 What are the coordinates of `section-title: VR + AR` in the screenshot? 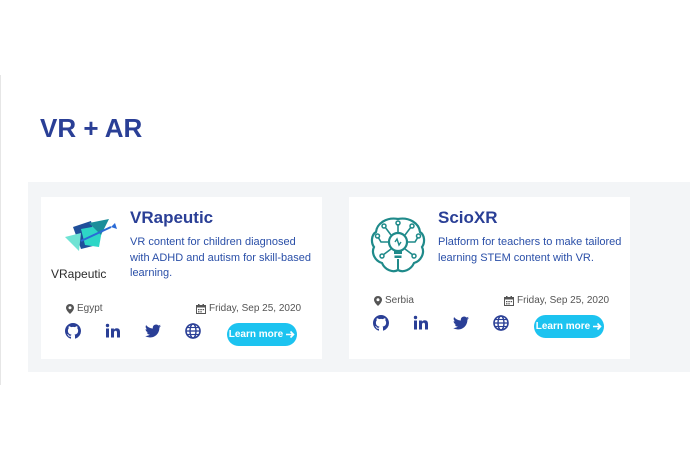 It's located at (91, 128).